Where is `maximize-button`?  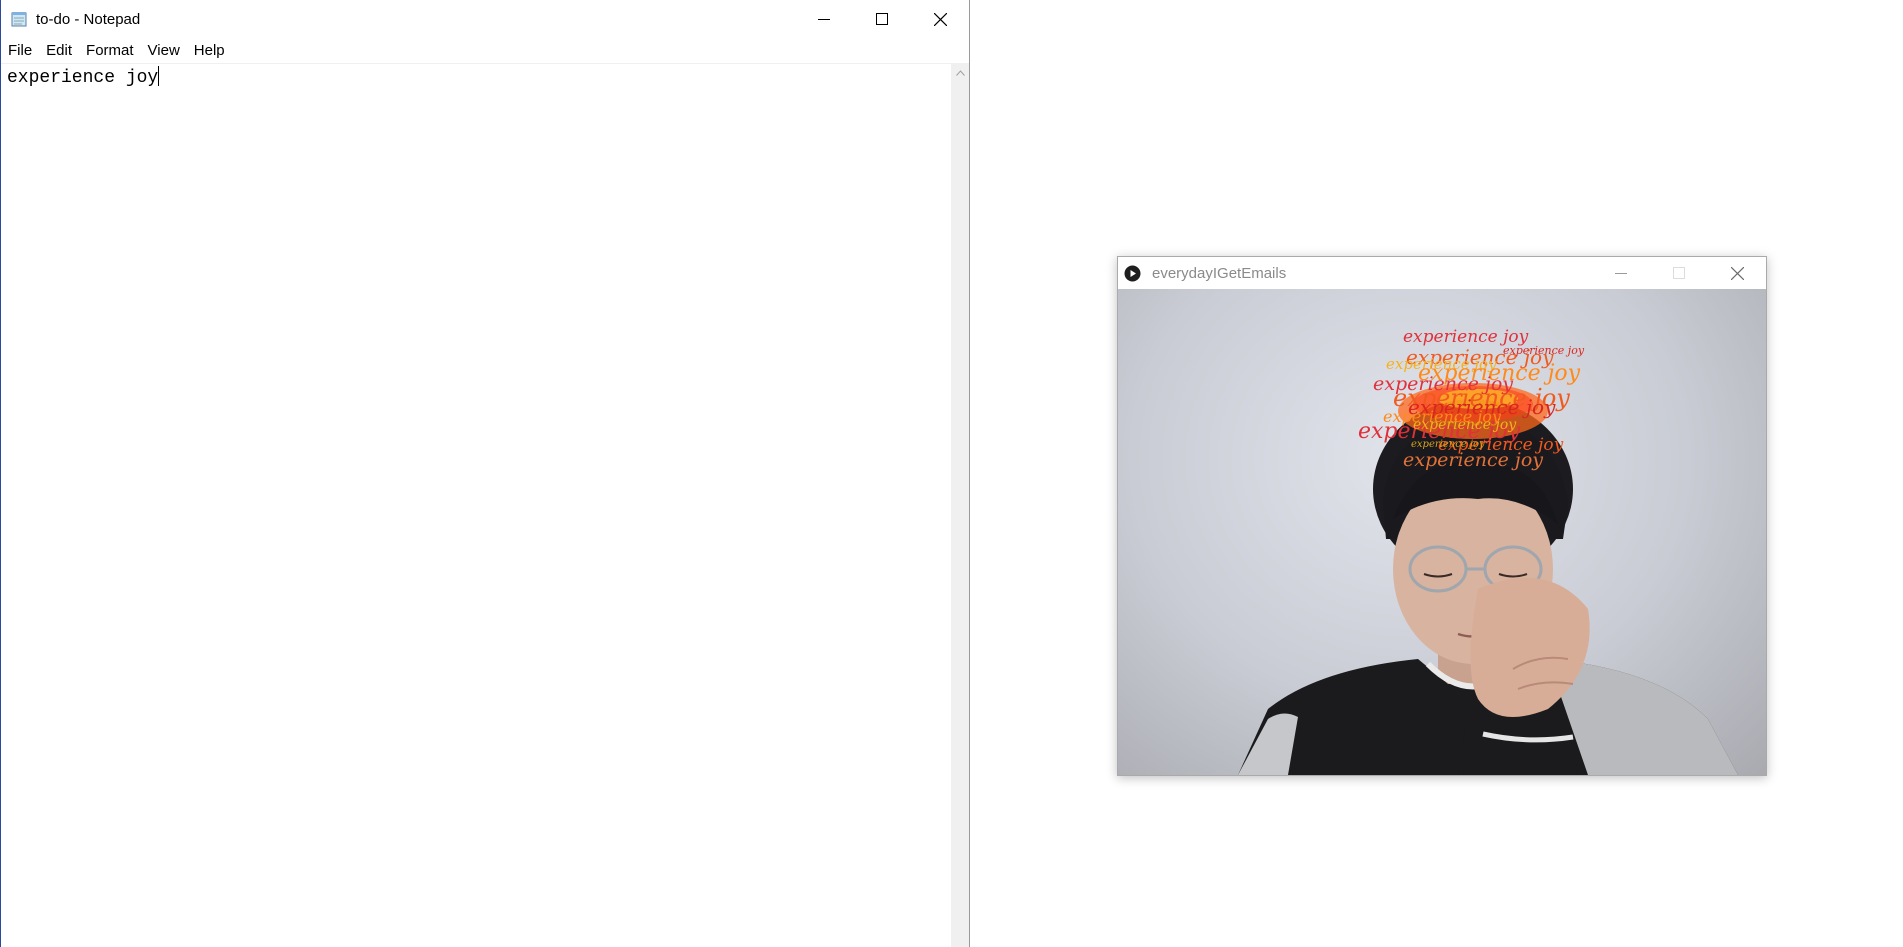 maximize-button is located at coordinates (882, 19).